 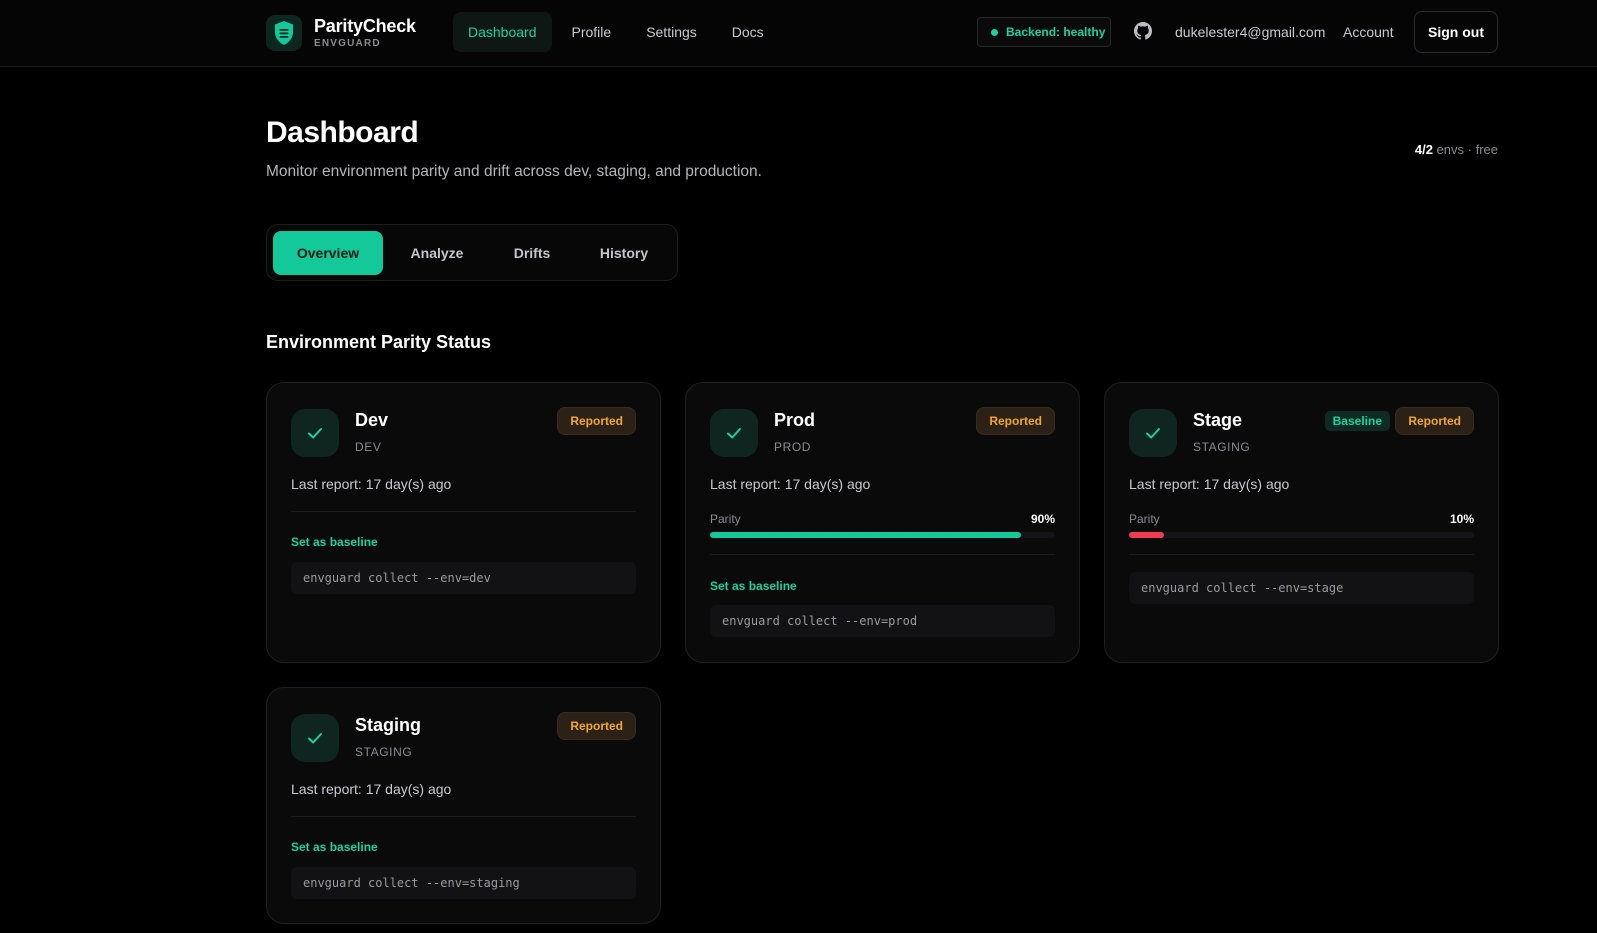 I want to click on shield-logo-icon, so click(x=284, y=33).